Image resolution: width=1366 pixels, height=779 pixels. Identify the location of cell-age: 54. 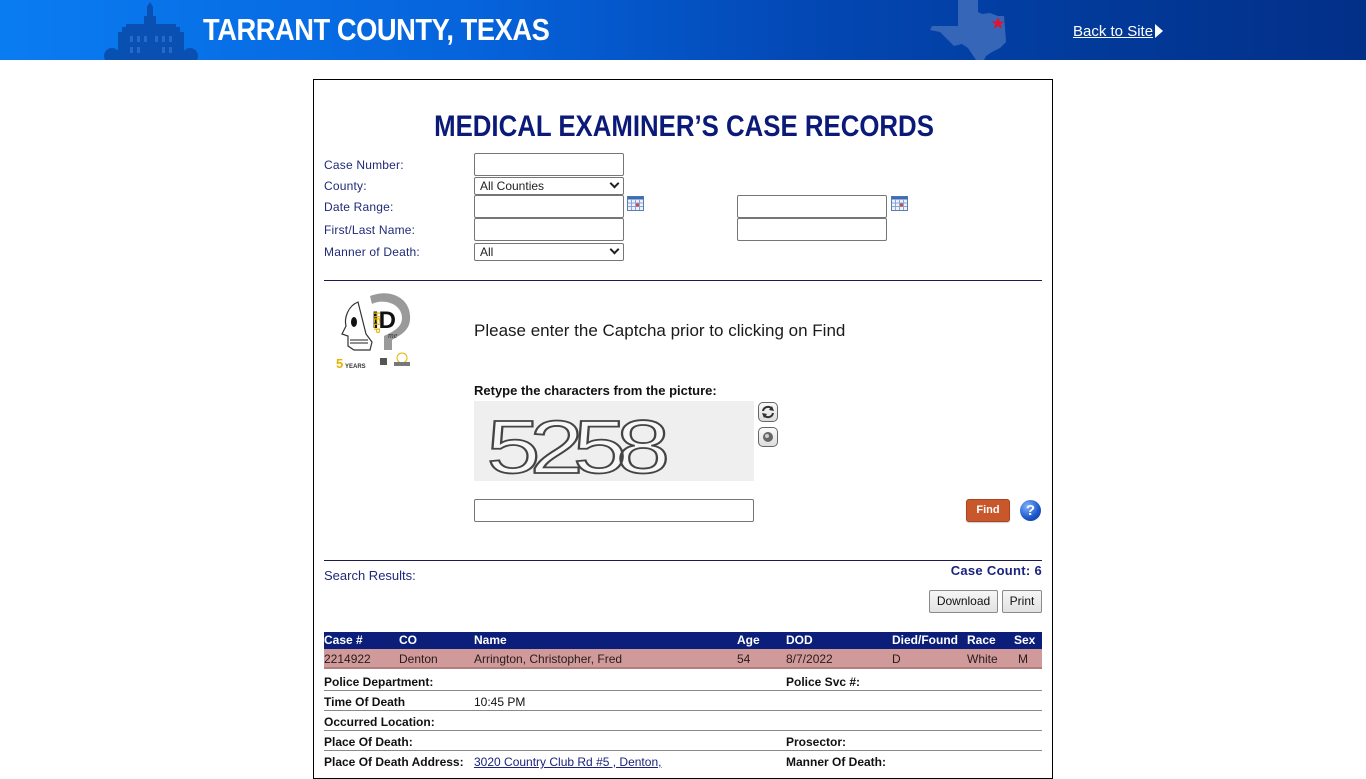
(744, 659).